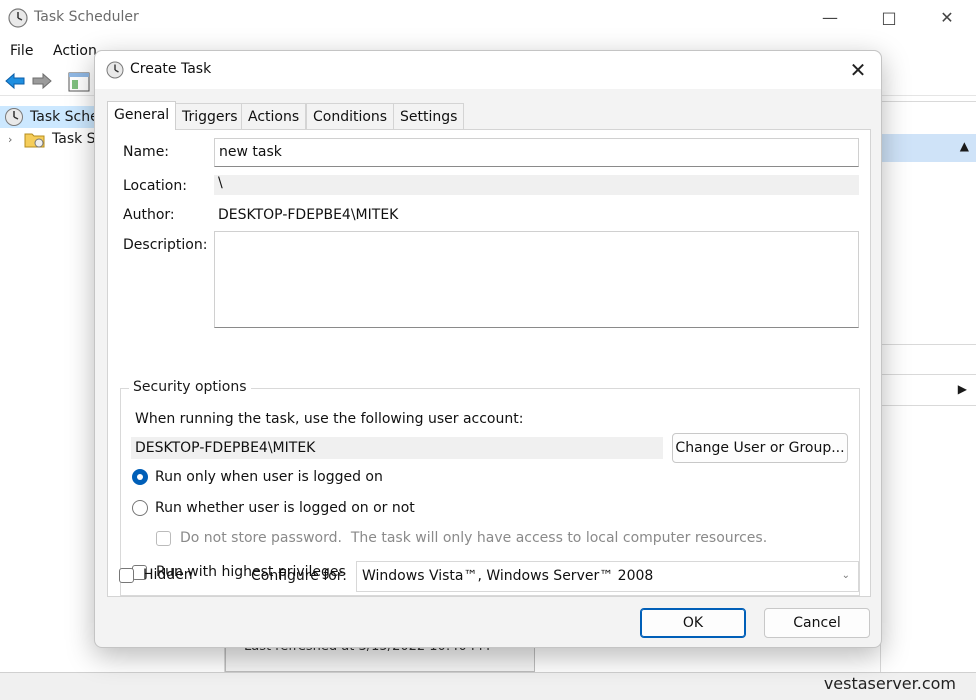 The height and width of the screenshot is (700, 976). What do you see at coordinates (210, 116) in the screenshot?
I see `tab-triggers: Triggers` at bounding box center [210, 116].